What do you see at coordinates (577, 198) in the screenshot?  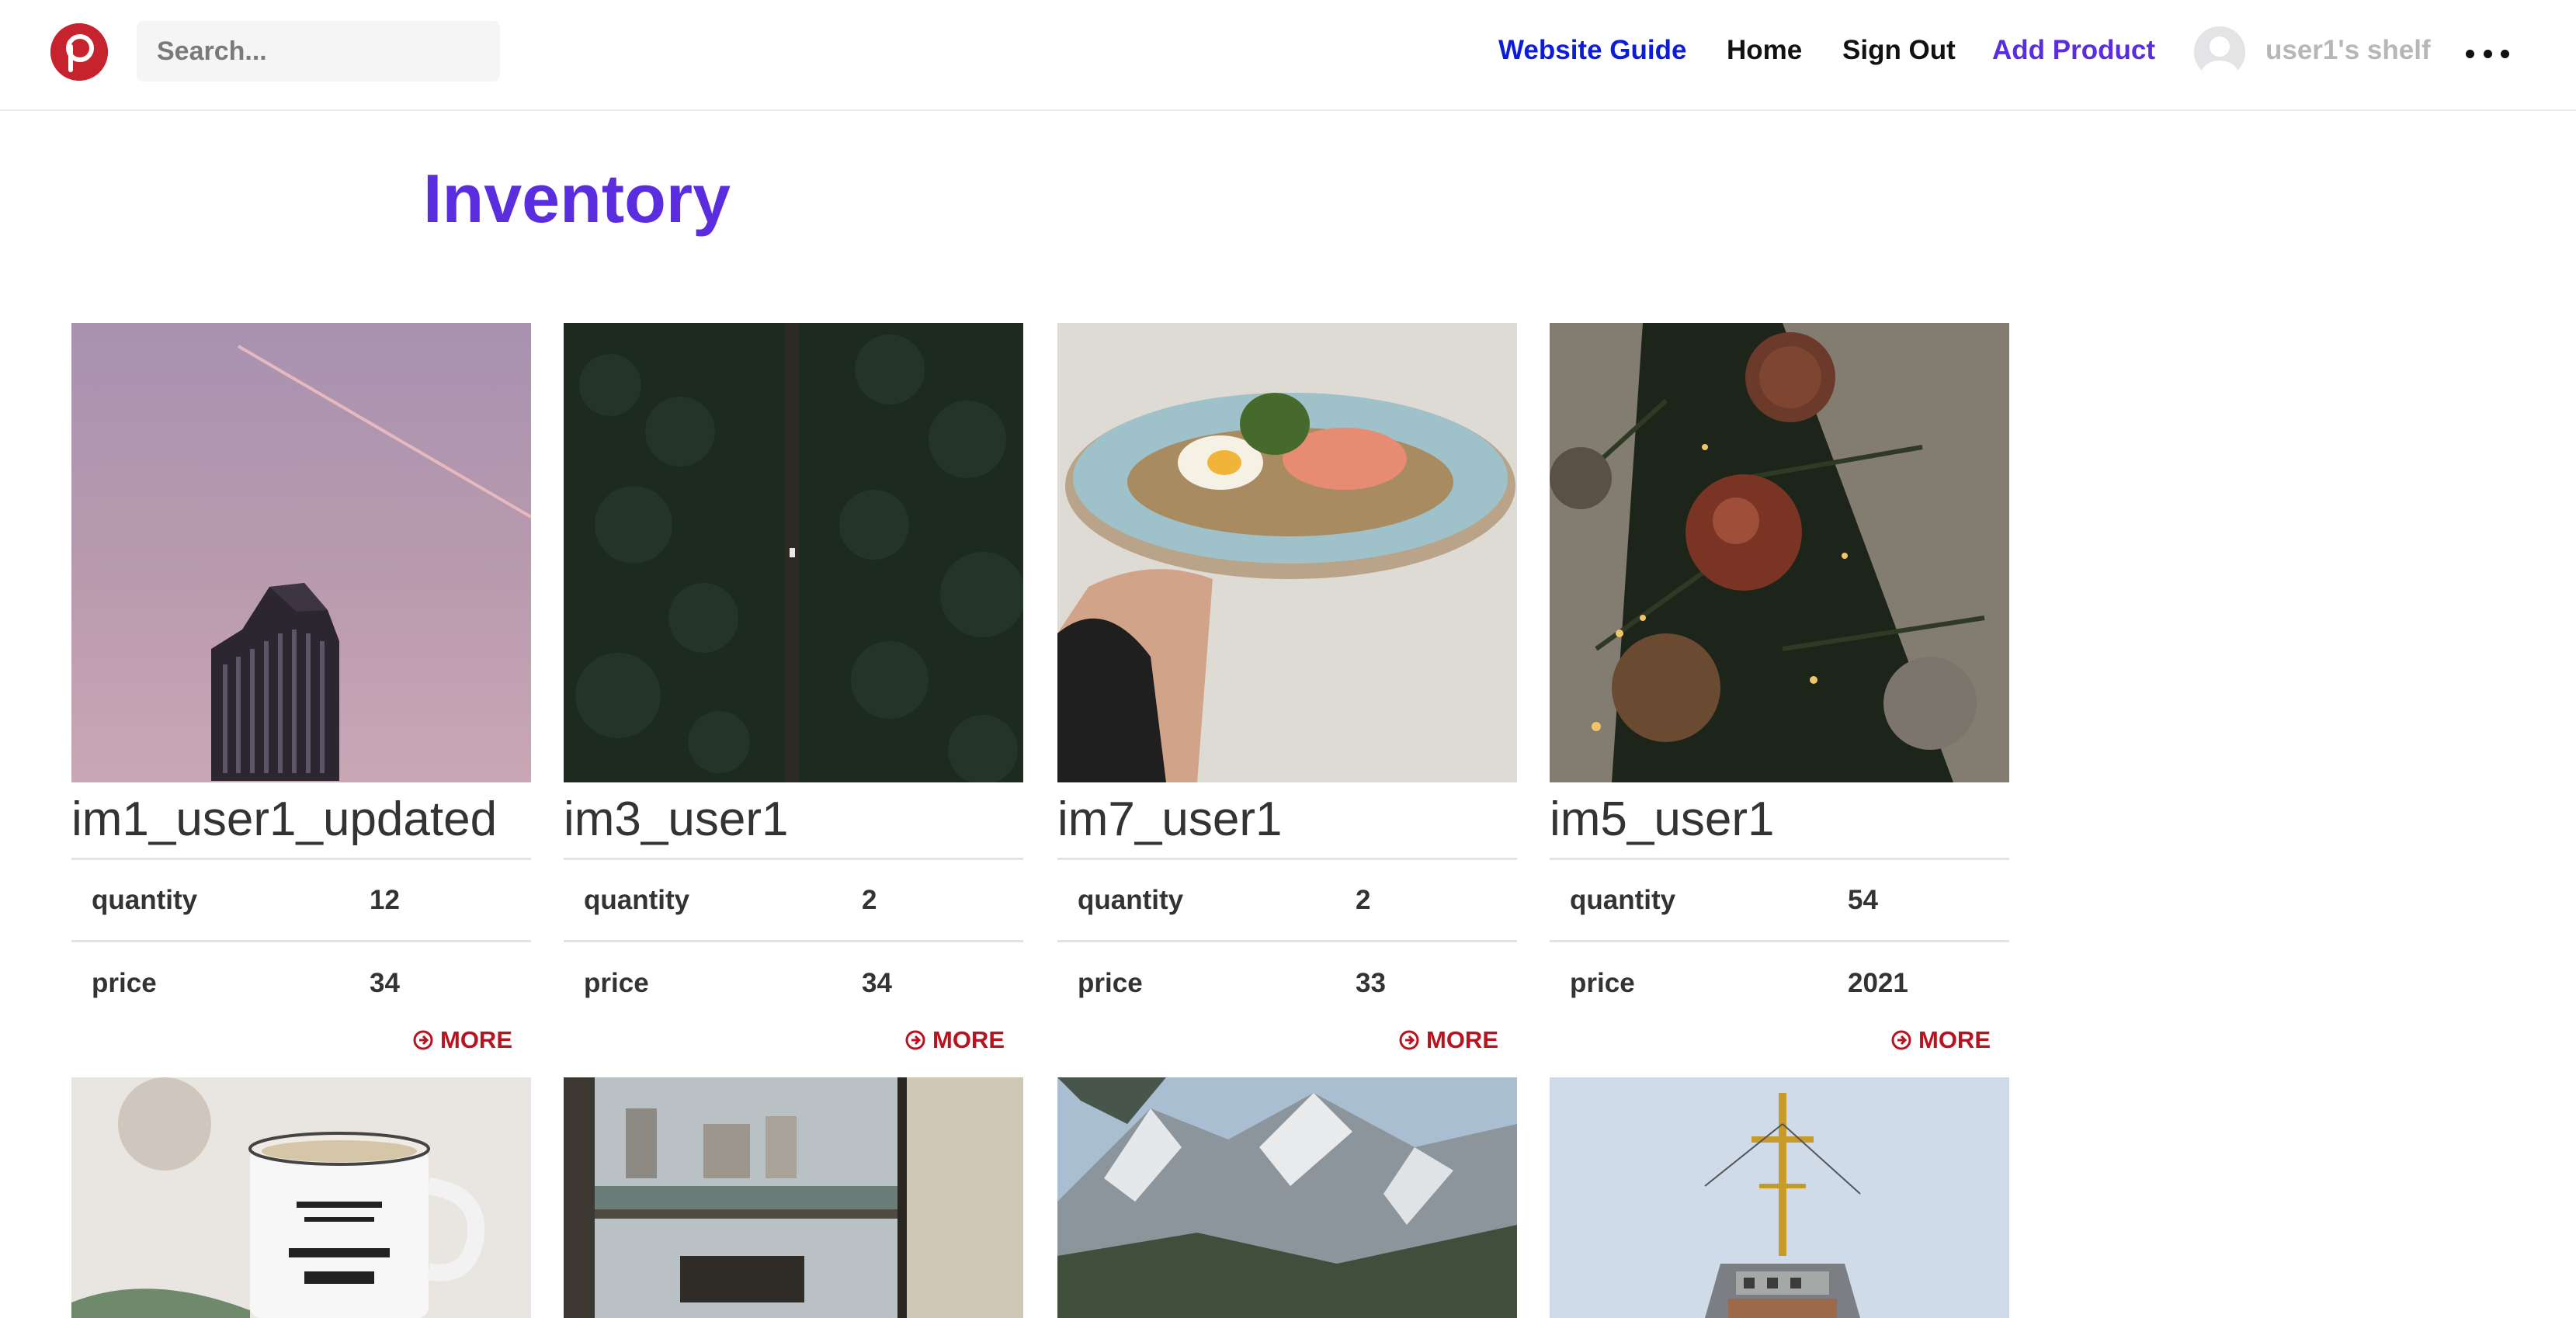 I see `page-title: Inventory` at bounding box center [577, 198].